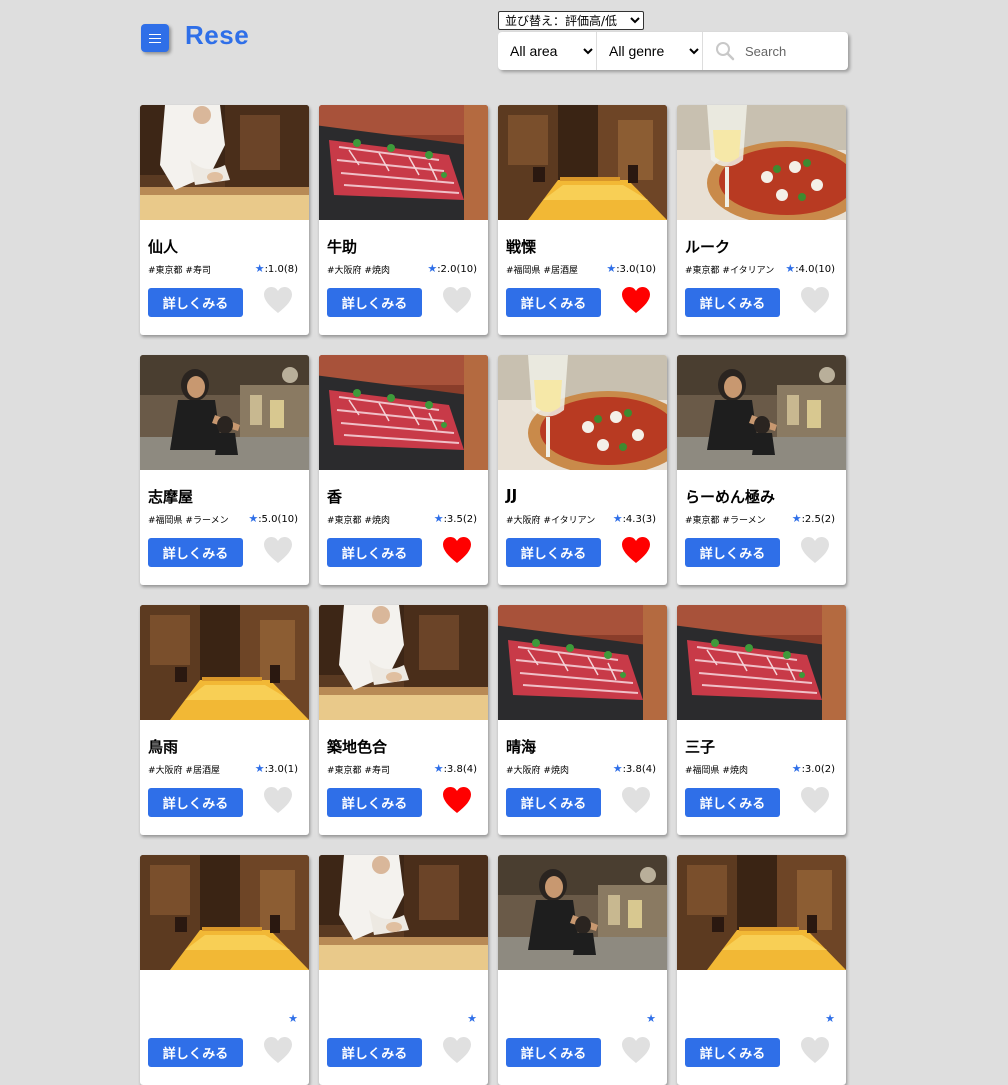 The width and height of the screenshot is (1008, 1085). I want to click on shop-rating: ★, so click(651, 1018).